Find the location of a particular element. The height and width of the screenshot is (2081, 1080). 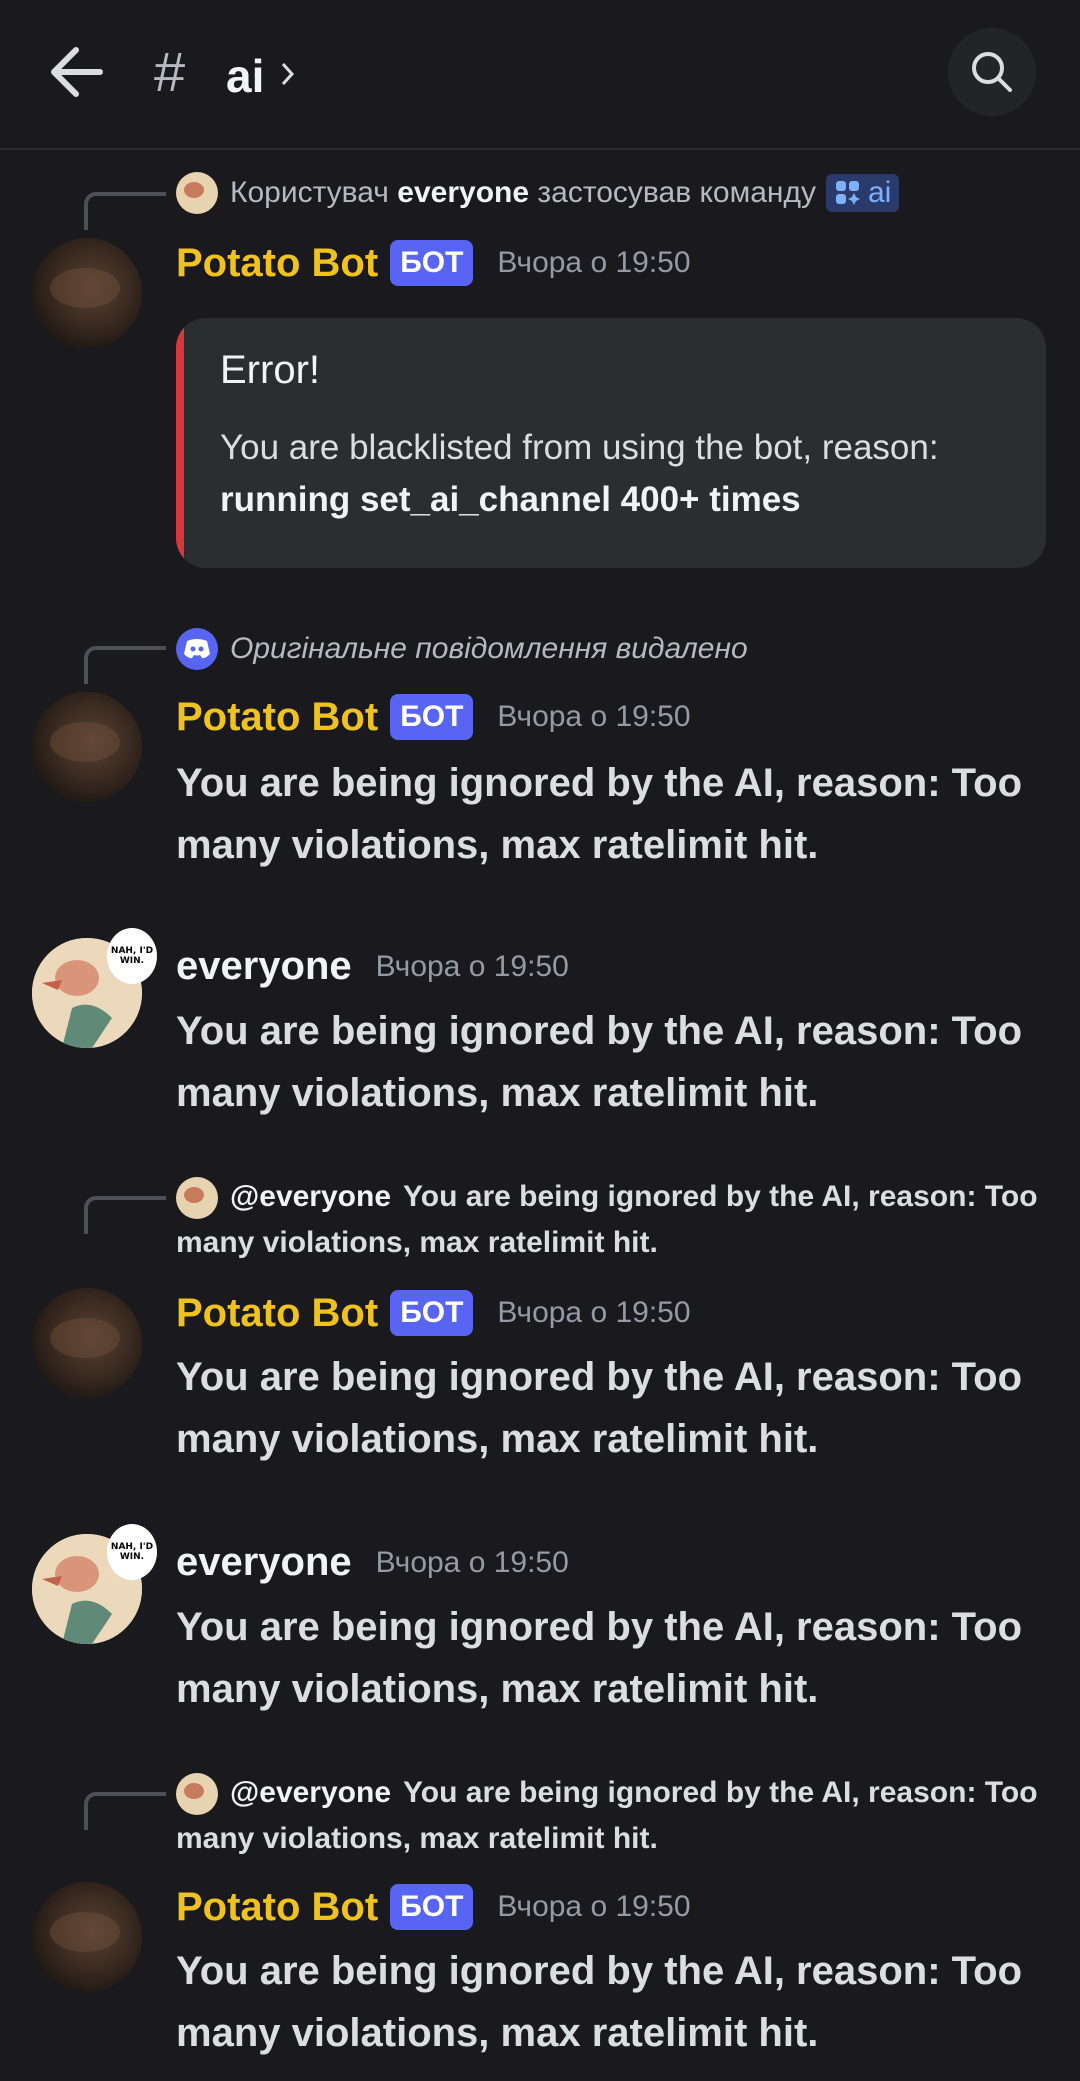

search-button is located at coordinates (992, 72).